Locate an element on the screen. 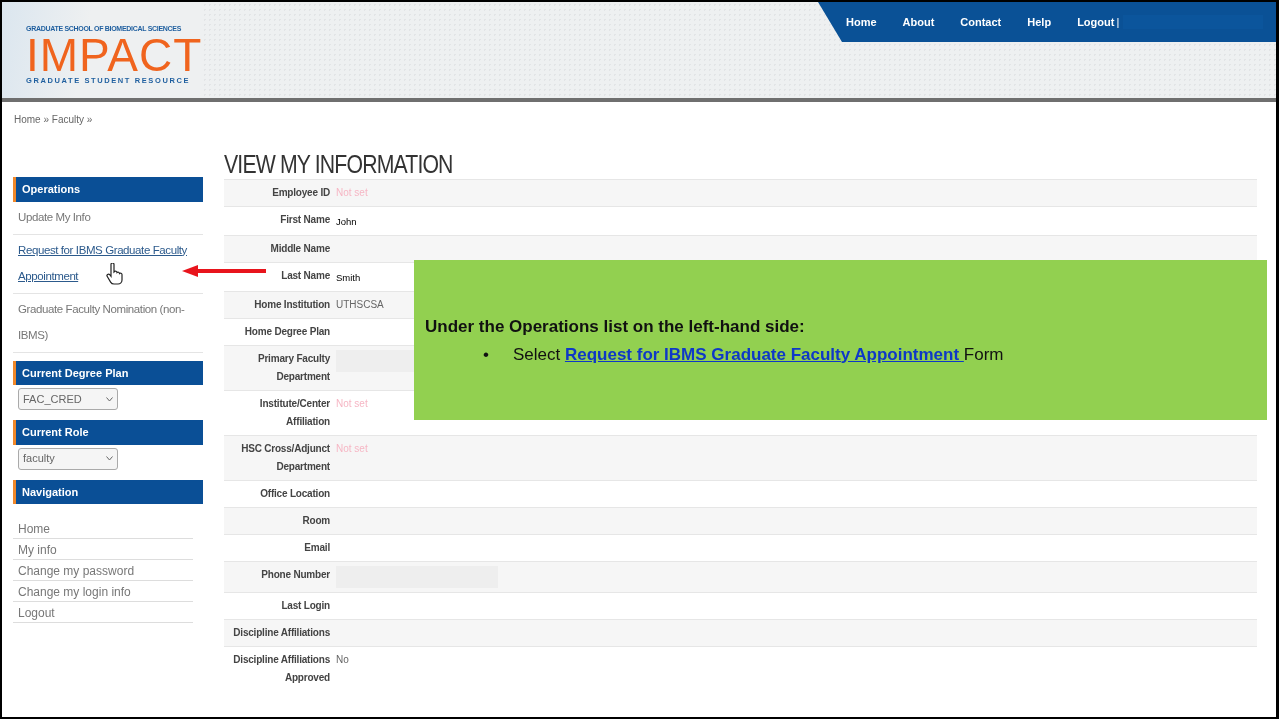 This screenshot has width=1279, height=719. navigation-link: My info is located at coordinates (103, 549).